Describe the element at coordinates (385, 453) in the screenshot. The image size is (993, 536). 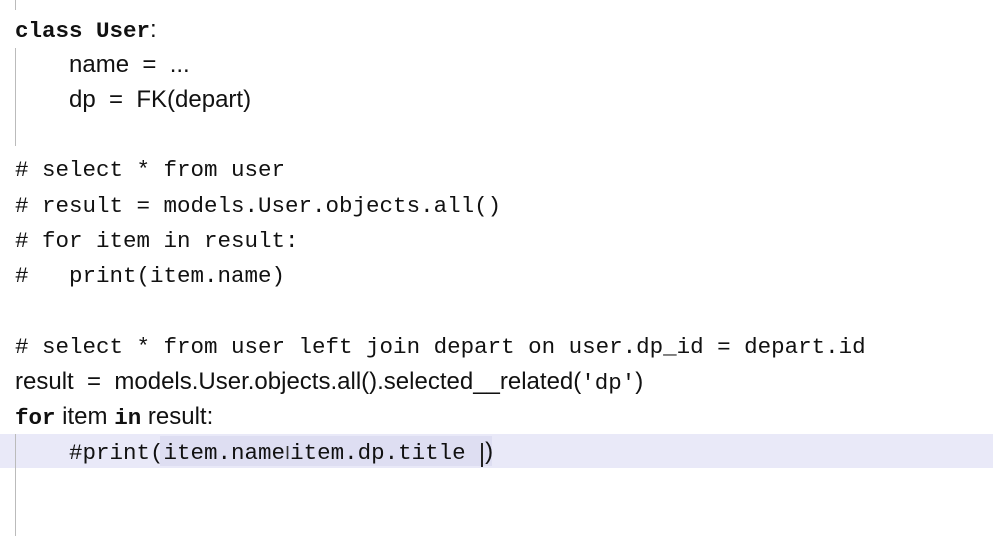
I see `code-token: item.dp.title` at that location.